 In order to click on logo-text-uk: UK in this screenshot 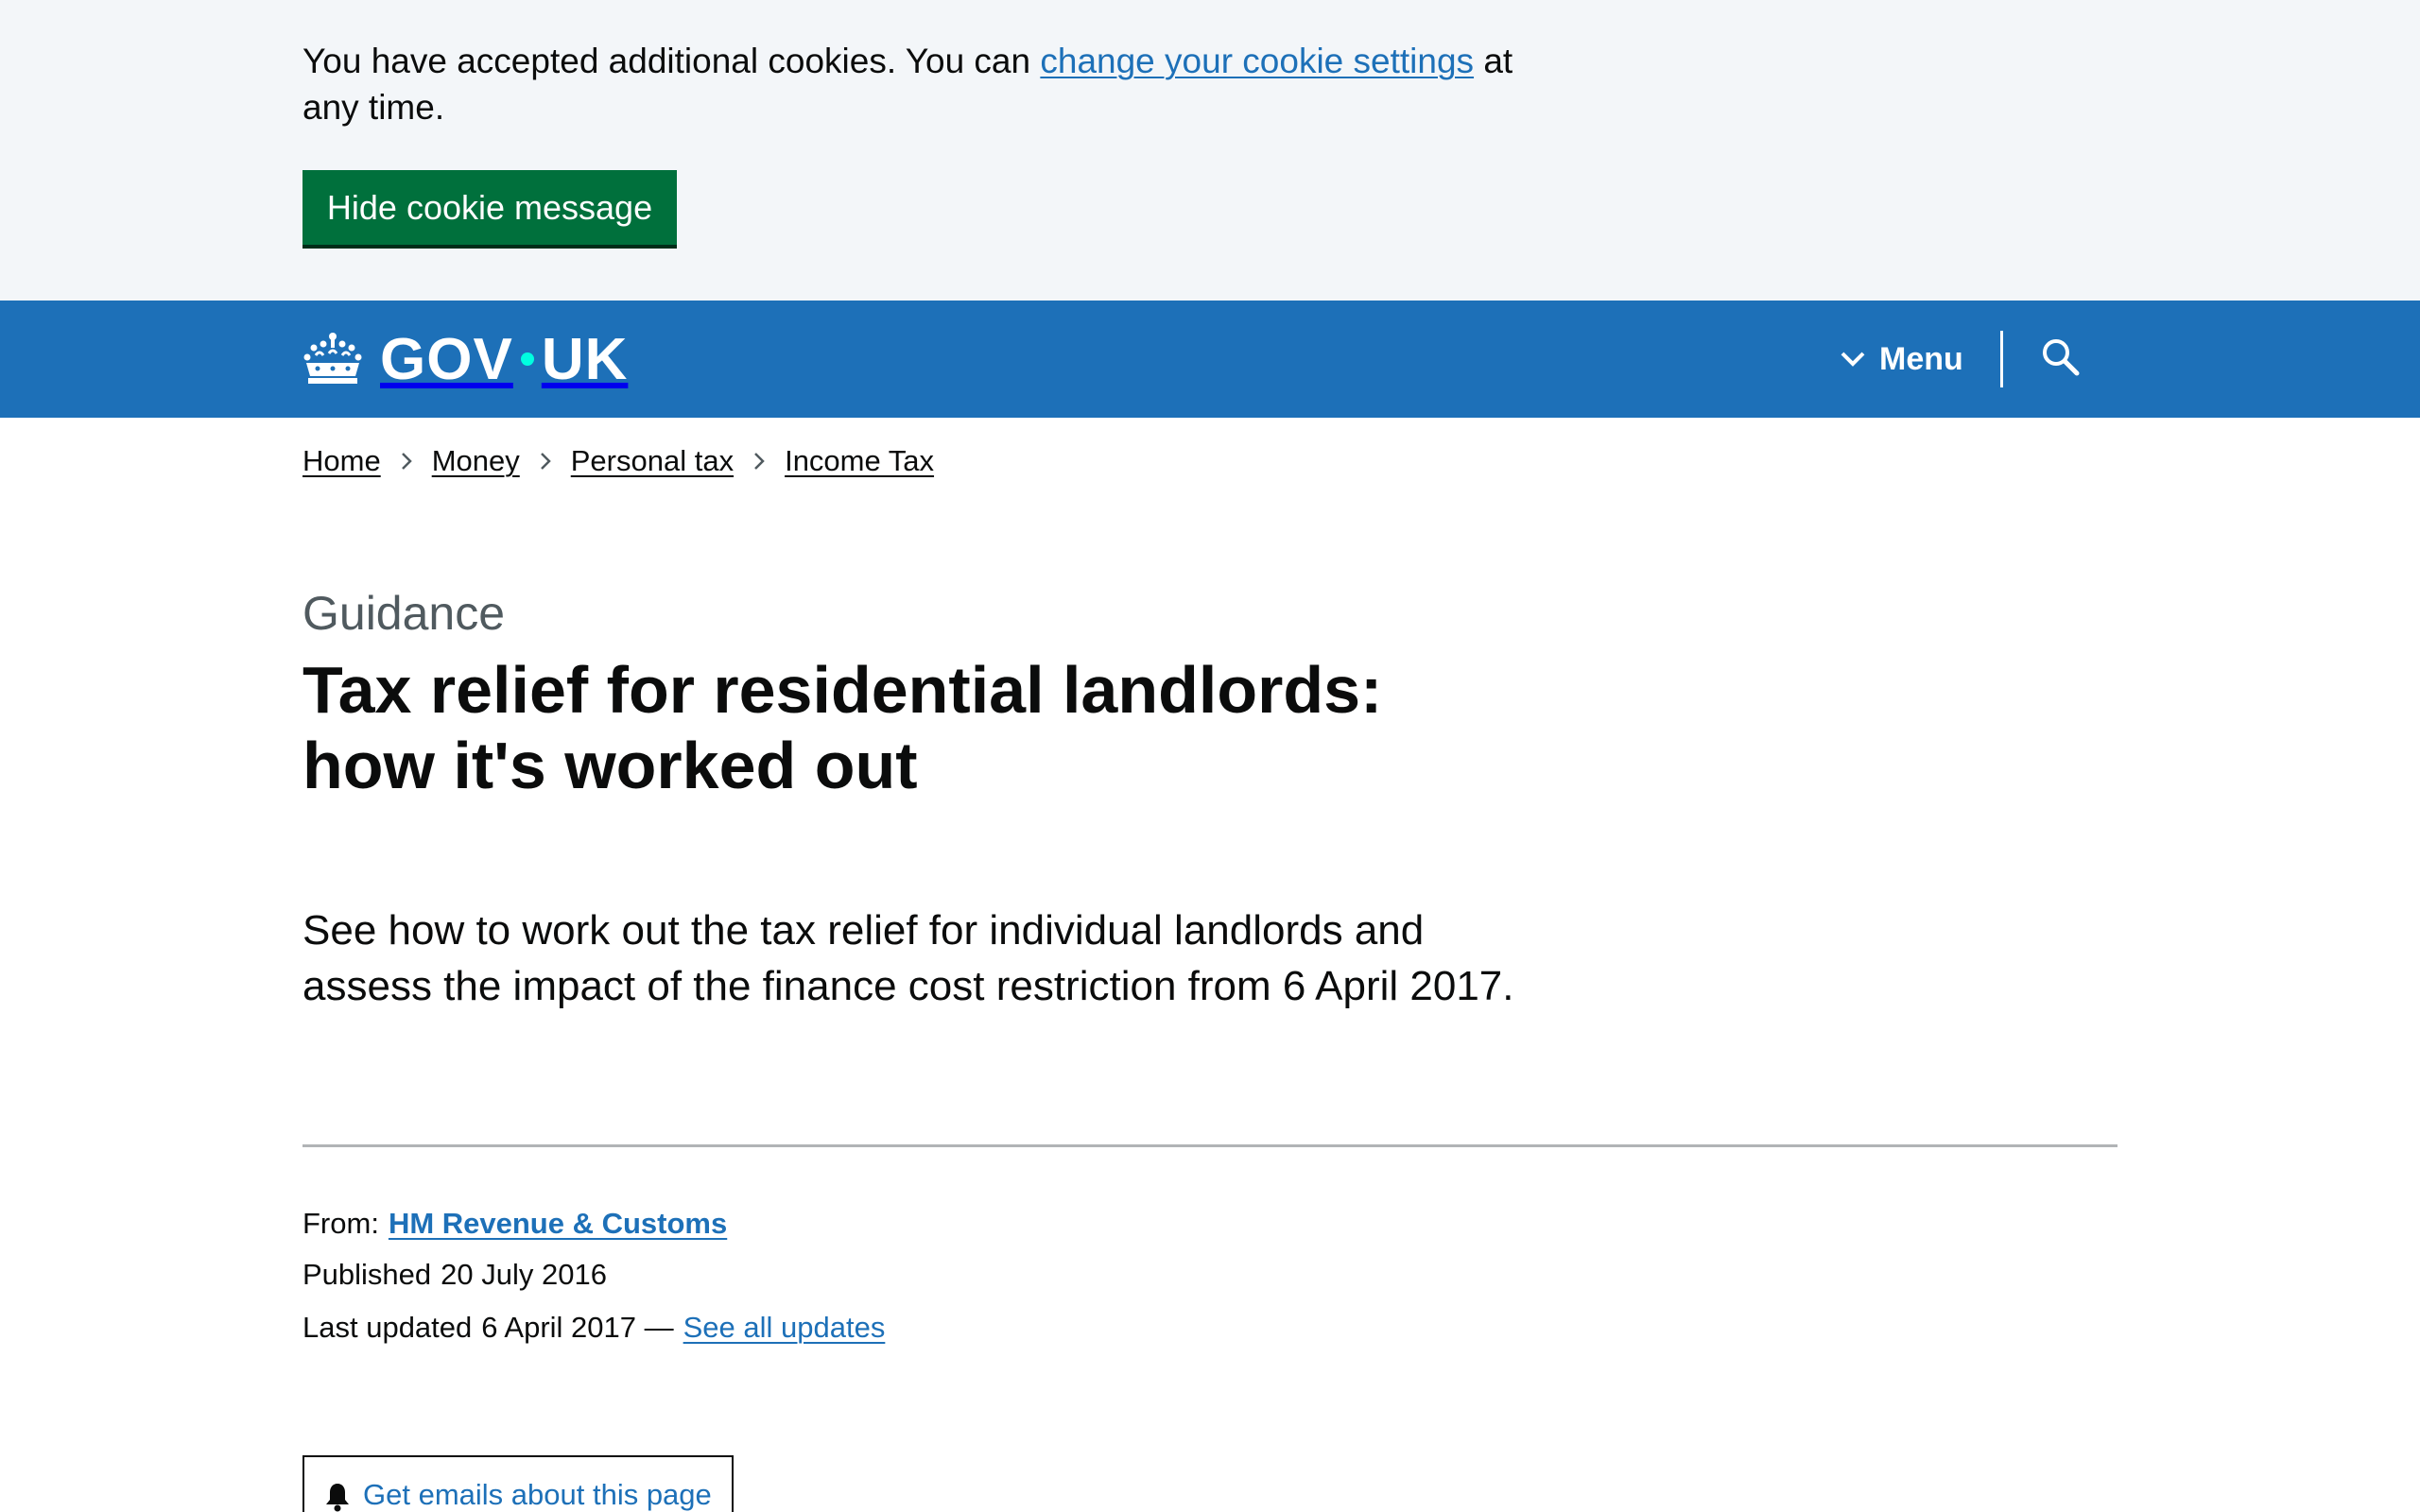, I will do `click(585, 359)`.